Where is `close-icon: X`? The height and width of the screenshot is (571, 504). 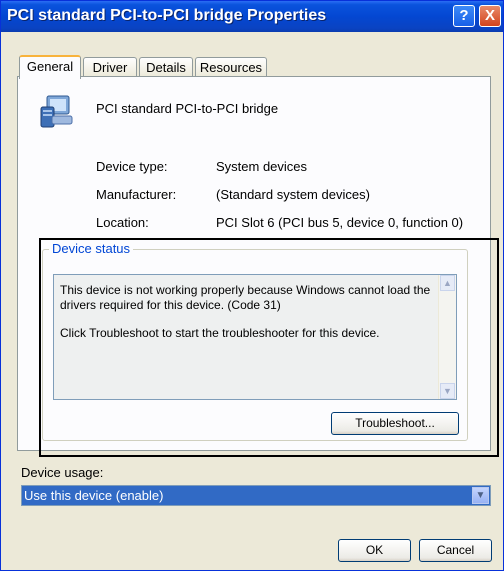 close-icon: X is located at coordinates (489, 15).